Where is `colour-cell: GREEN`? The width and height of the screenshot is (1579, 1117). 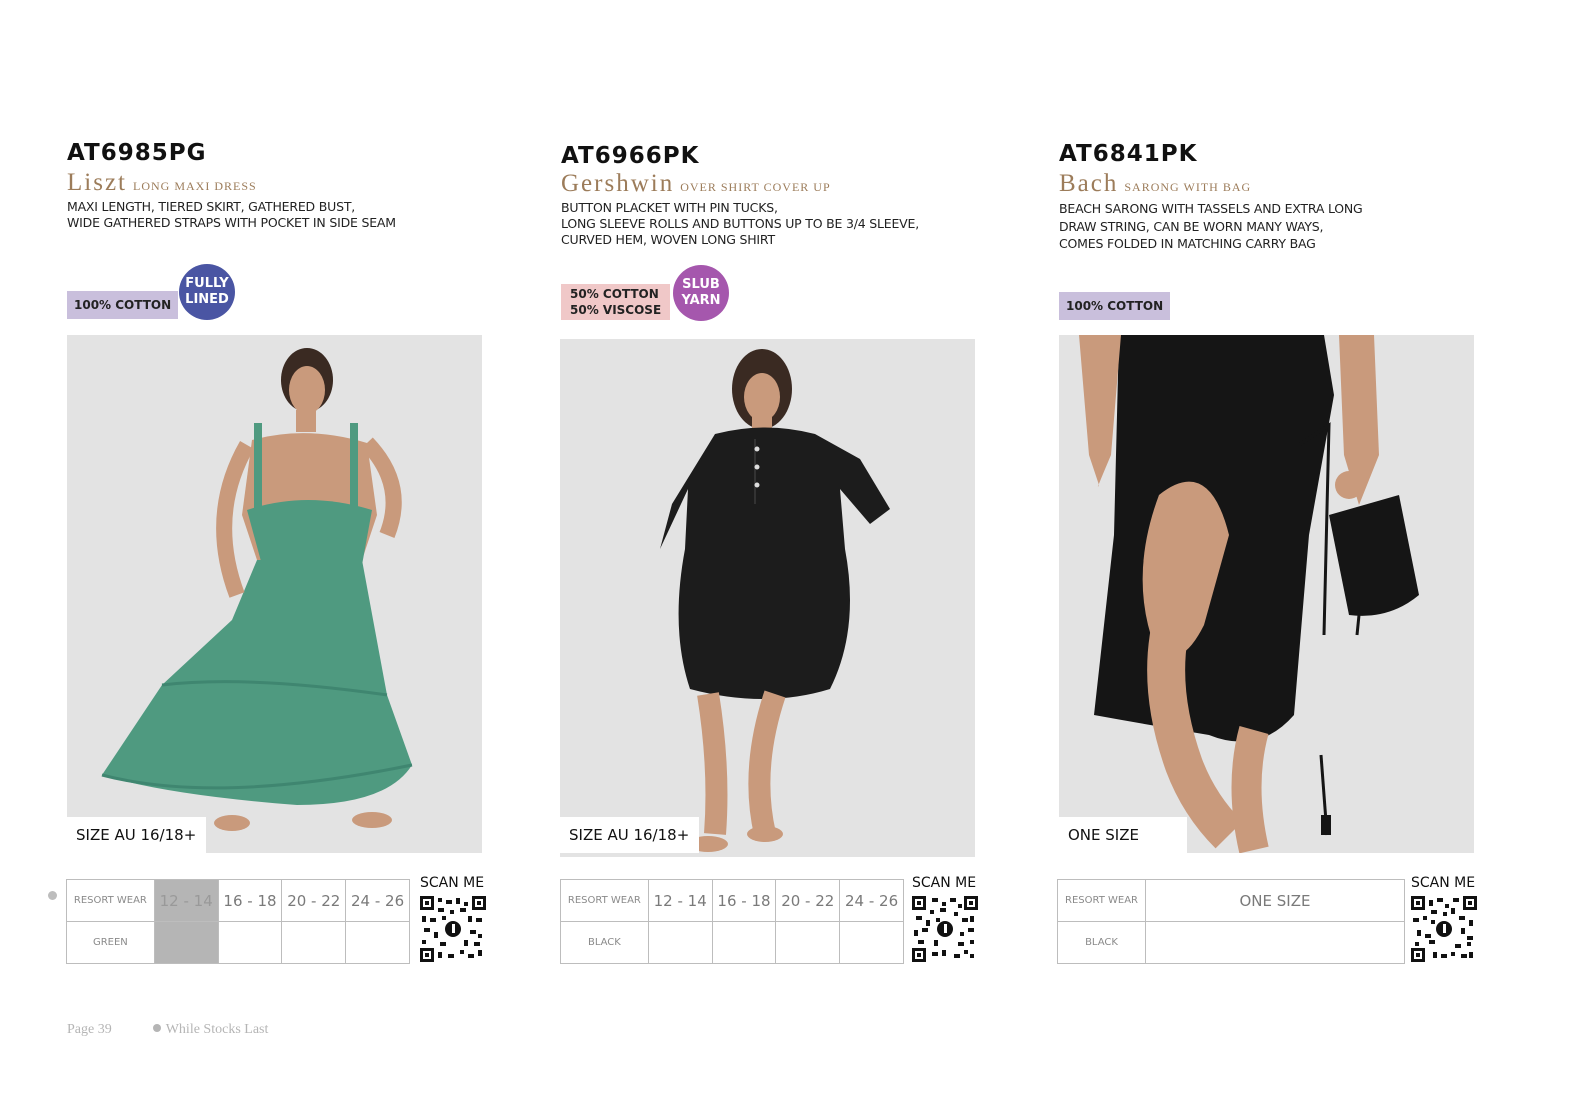
colour-cell: GREEN is located at coordinates (110, 942).